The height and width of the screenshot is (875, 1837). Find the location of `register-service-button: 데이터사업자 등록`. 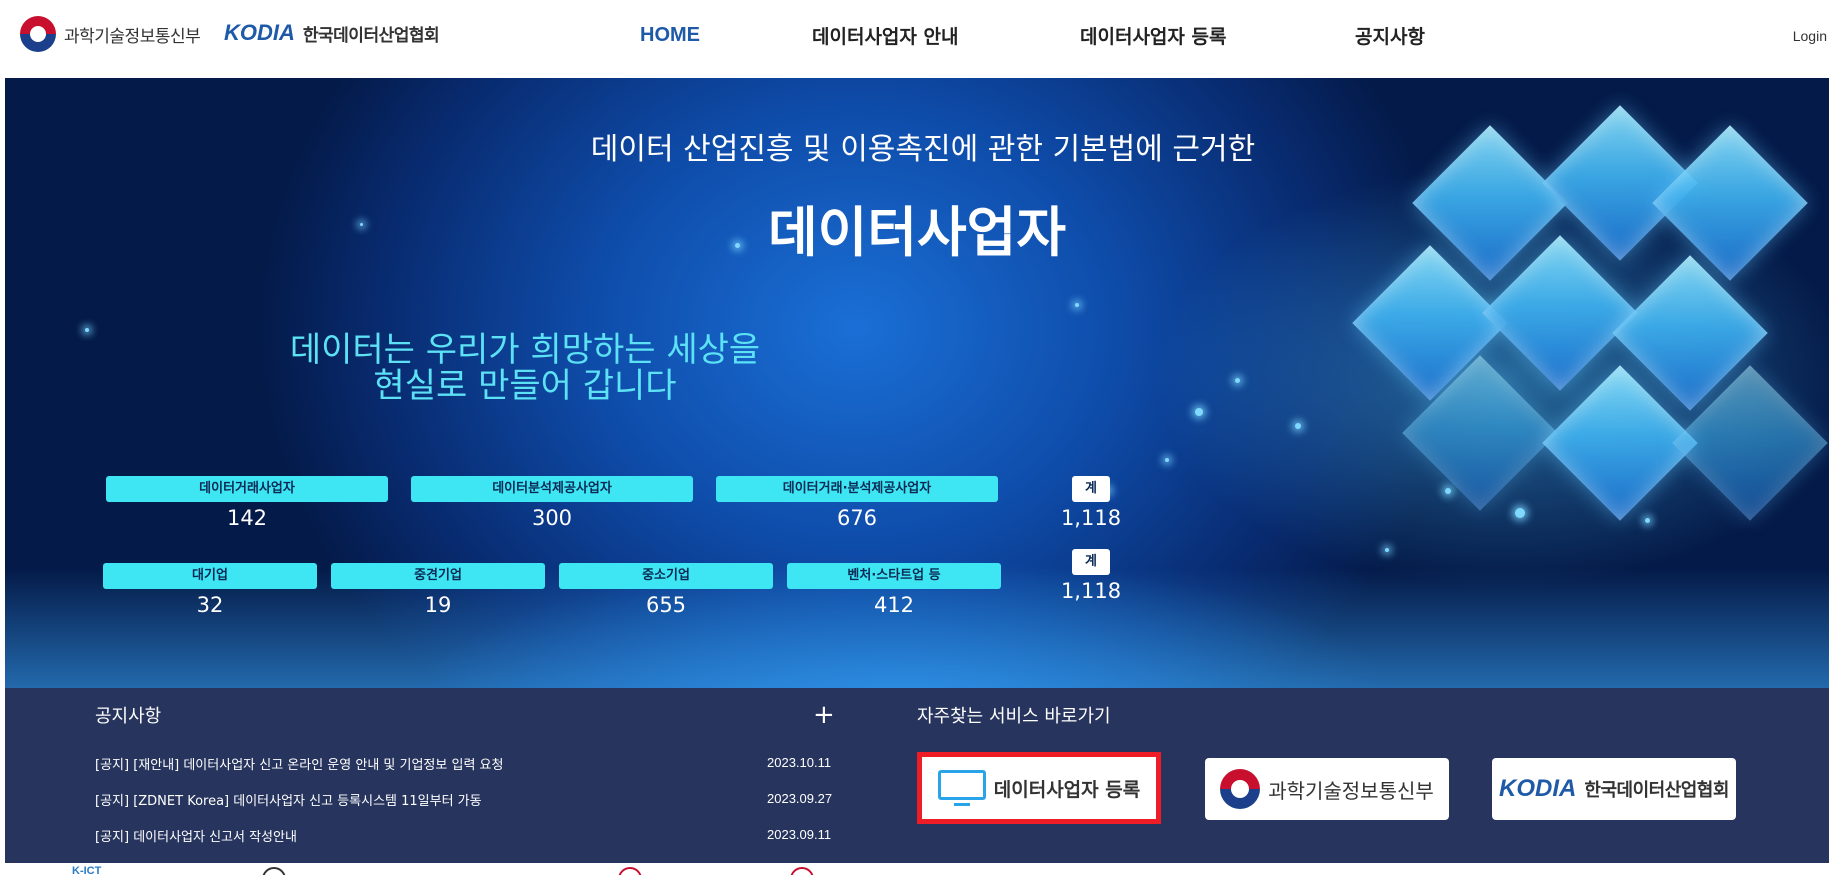

register-service-button: 데이터사업자 등록 is located at coordinates (1039, 788).